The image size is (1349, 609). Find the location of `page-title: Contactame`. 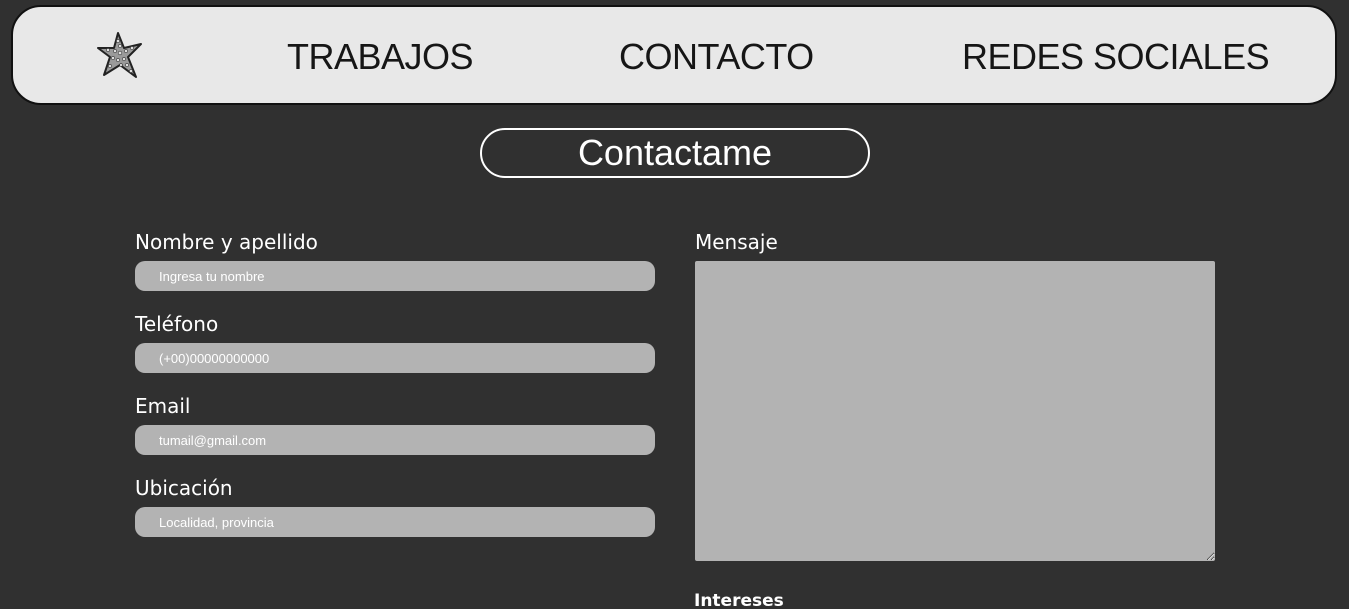

page-title: Contactame is located at coordinates (675, 152).